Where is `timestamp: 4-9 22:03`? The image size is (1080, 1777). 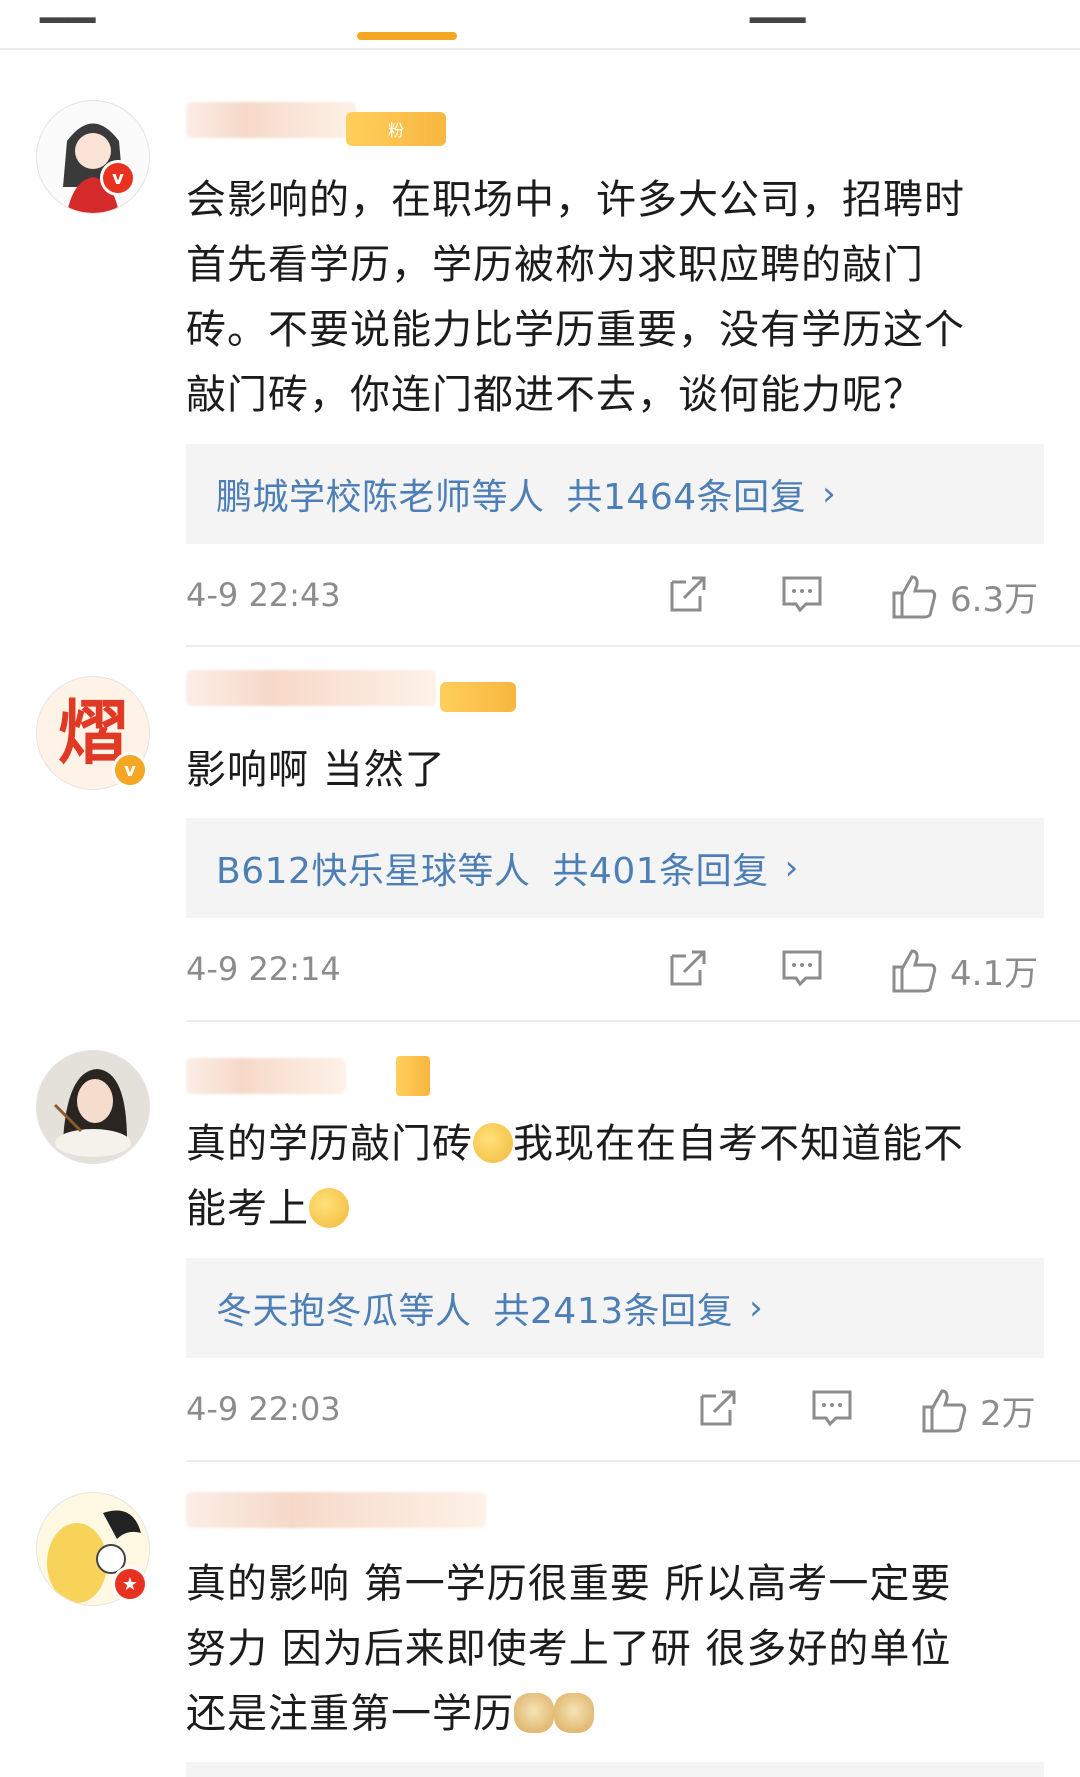 timestamp: 4-9 22:03 is located at coordinates (263, 1409).